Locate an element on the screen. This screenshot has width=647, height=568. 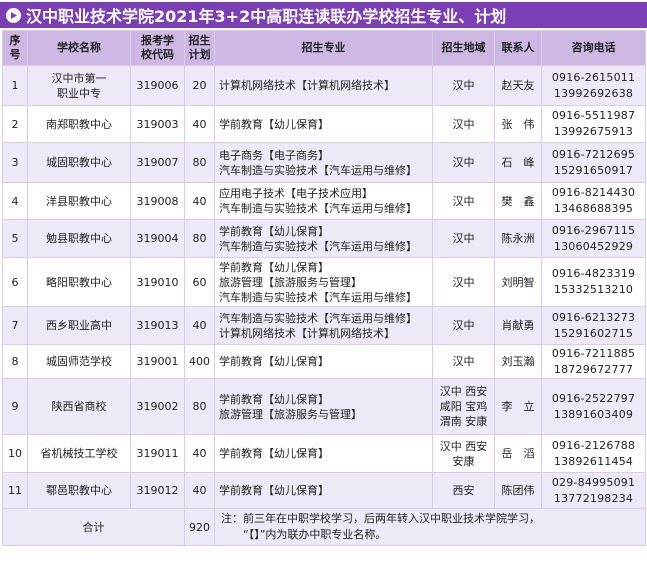
phone-numbers: 0916-6213273 15291602715 is located at coordinates (593, 325).